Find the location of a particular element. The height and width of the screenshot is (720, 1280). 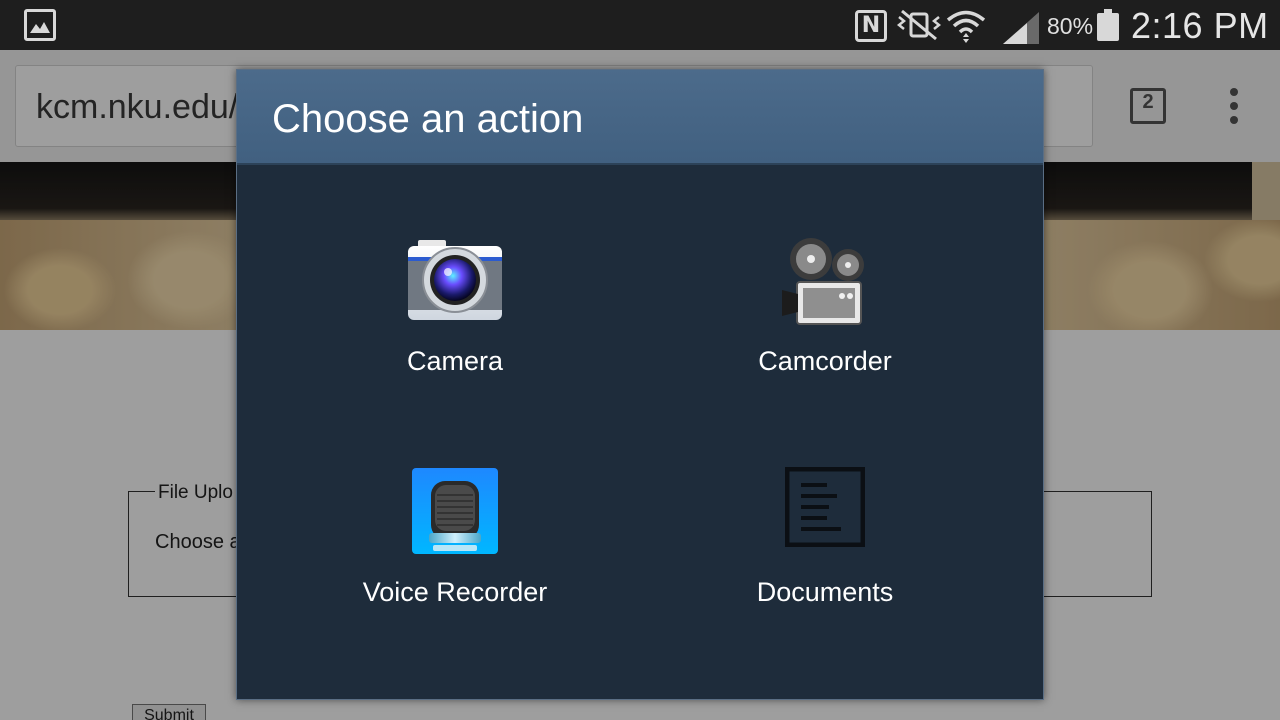

option-documents: Documents is located at coordinates (825, 562).